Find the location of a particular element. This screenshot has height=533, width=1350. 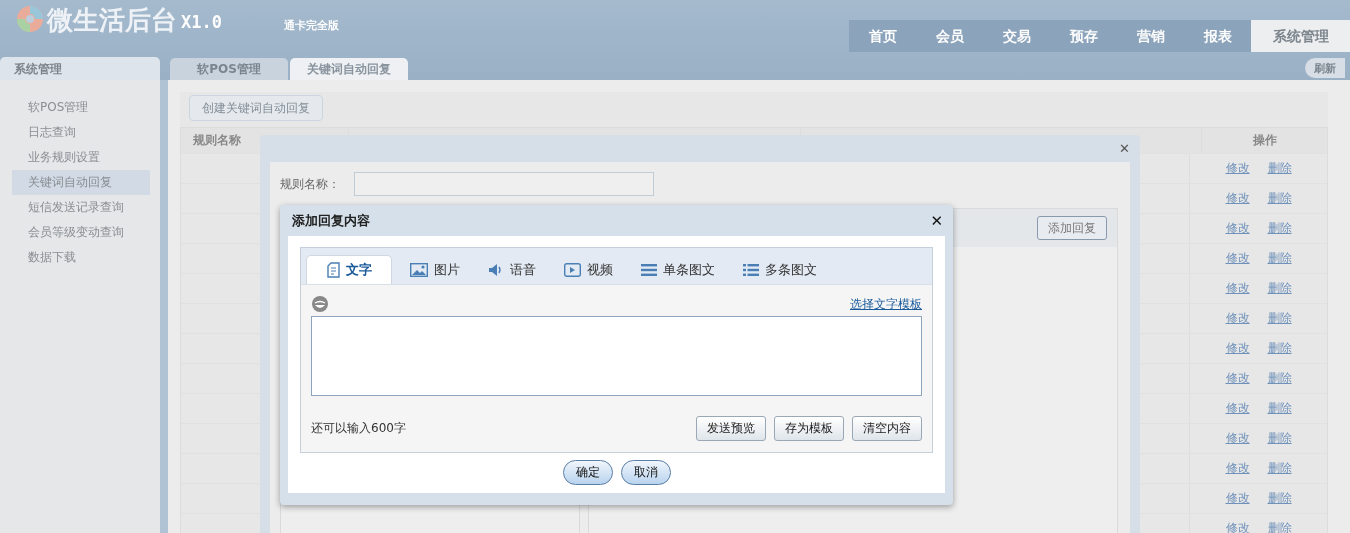

nav-tab: 首页 is located at coordinates (882, 36).